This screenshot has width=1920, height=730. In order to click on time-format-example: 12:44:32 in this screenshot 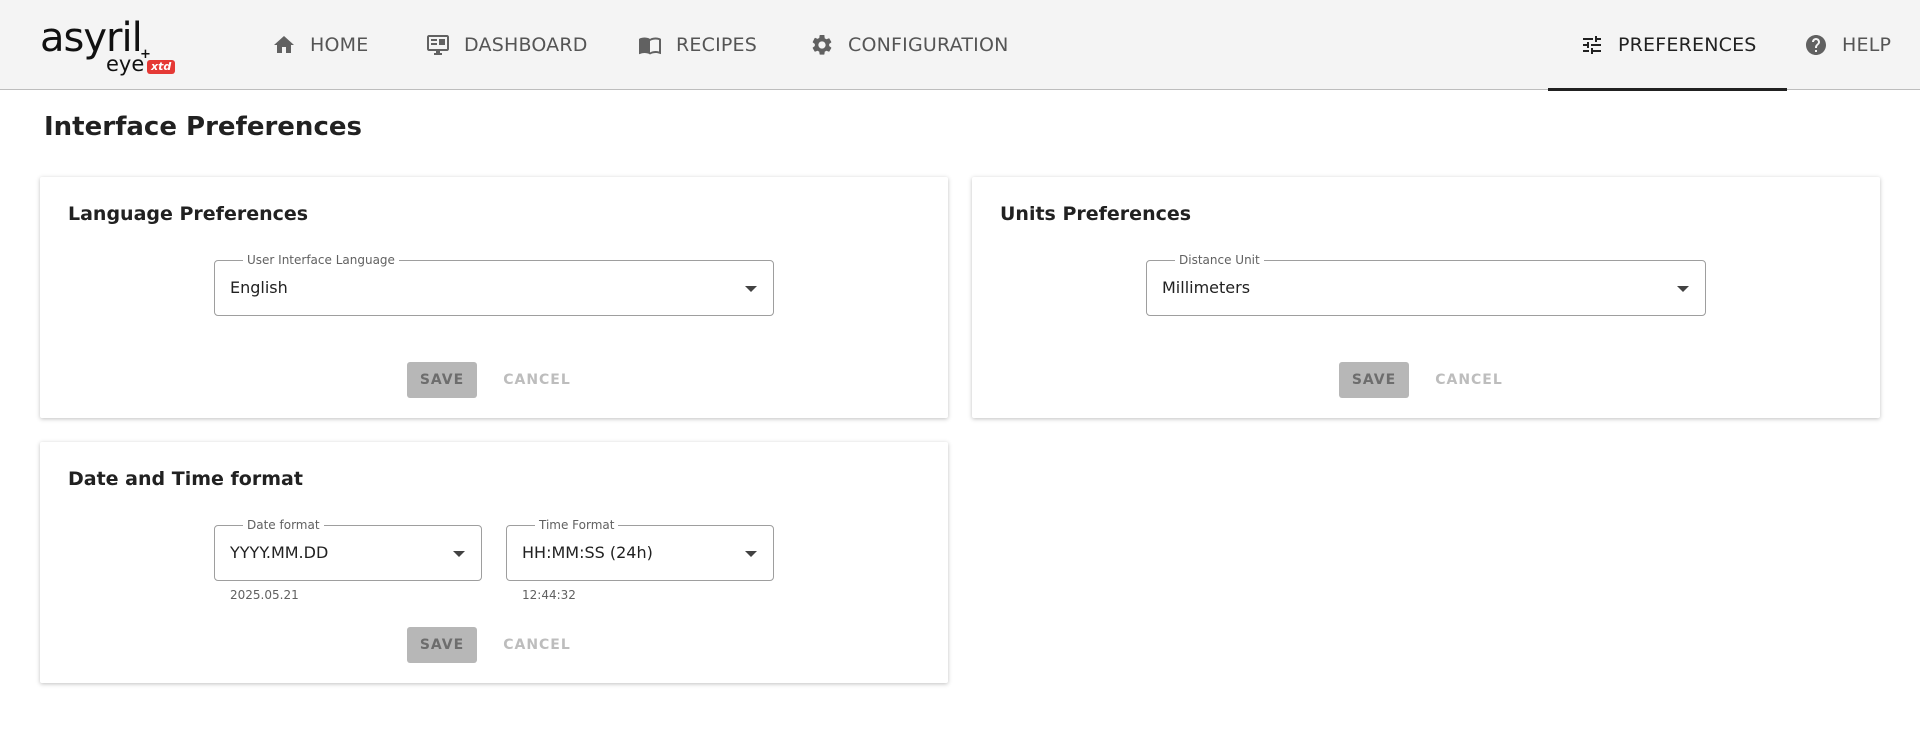, I will do `click(549, 595)`.